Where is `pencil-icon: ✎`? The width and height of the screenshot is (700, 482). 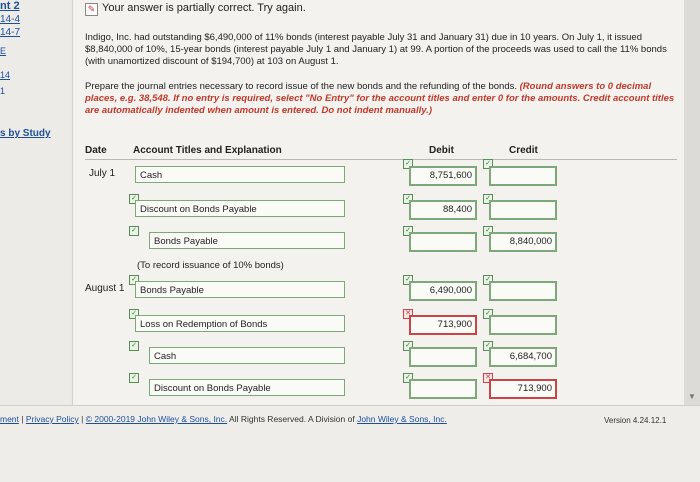 pencil-icon: ✎ is located at coordinates (91, 9).